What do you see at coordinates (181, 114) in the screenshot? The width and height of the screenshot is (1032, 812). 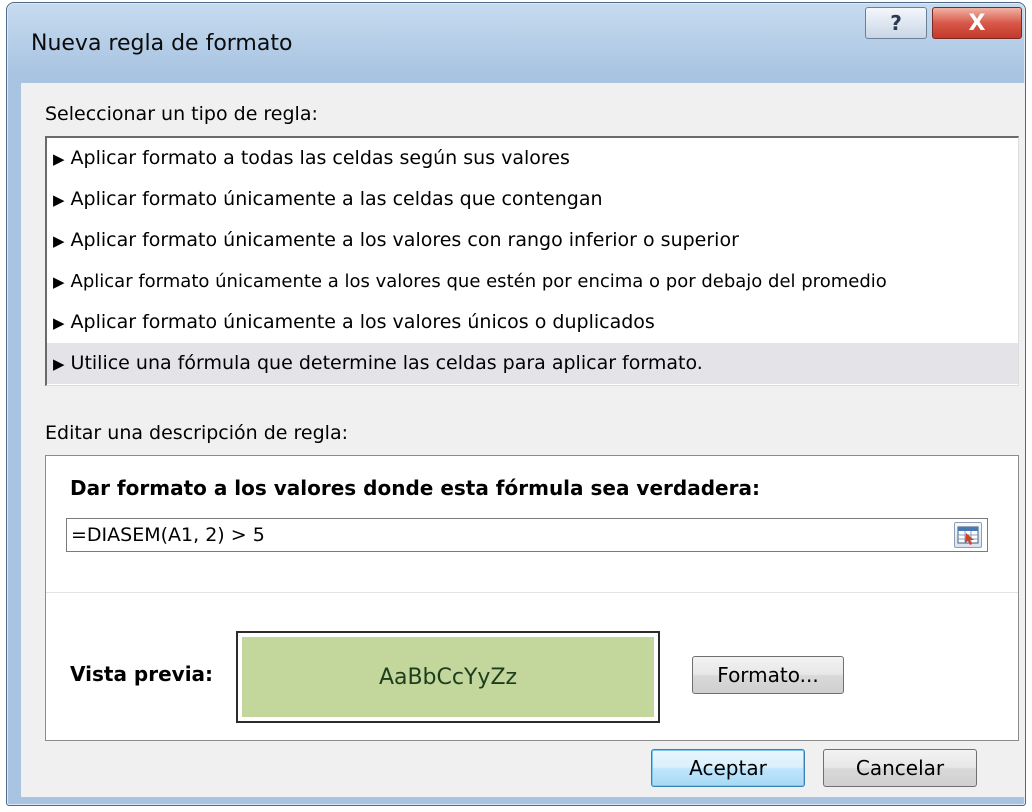 I see `rule-type-label: Seleccionar un tipo de regla:` at bounding box center [181, 114].